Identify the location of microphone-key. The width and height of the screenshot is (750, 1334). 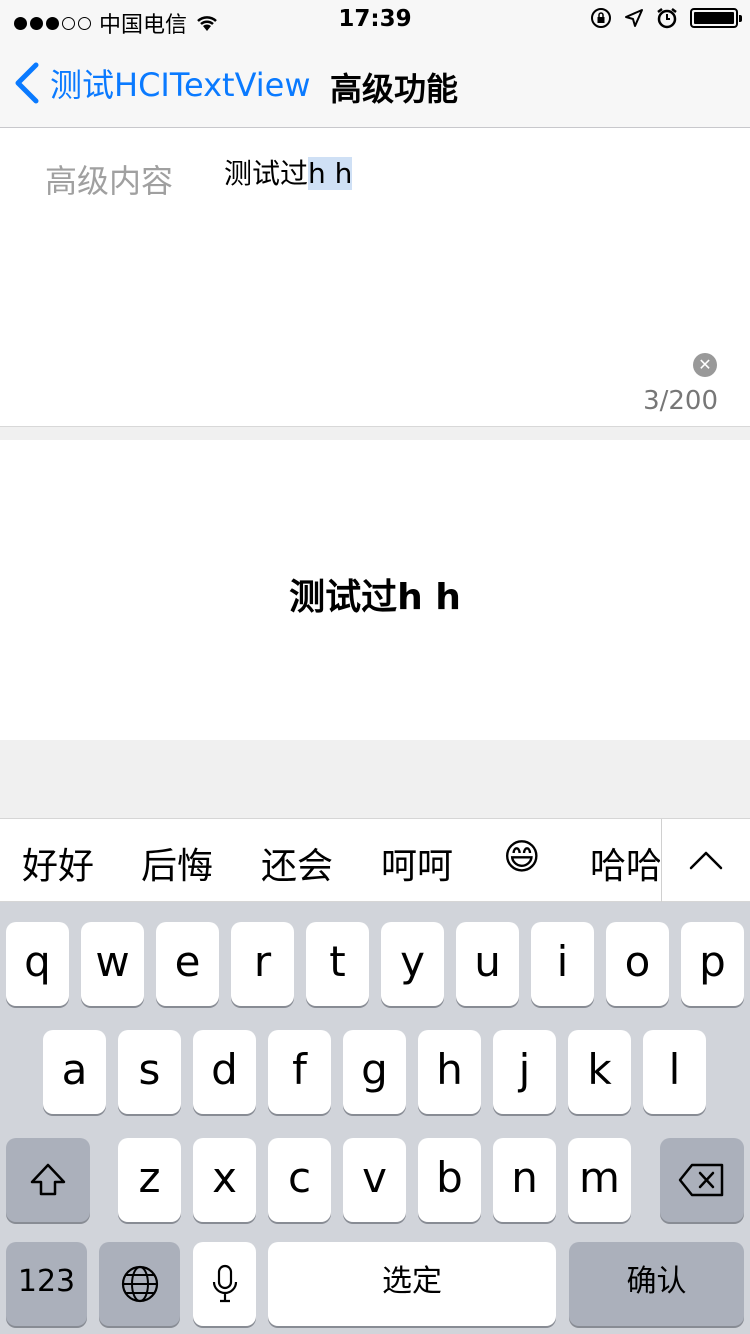
(224, 1284).